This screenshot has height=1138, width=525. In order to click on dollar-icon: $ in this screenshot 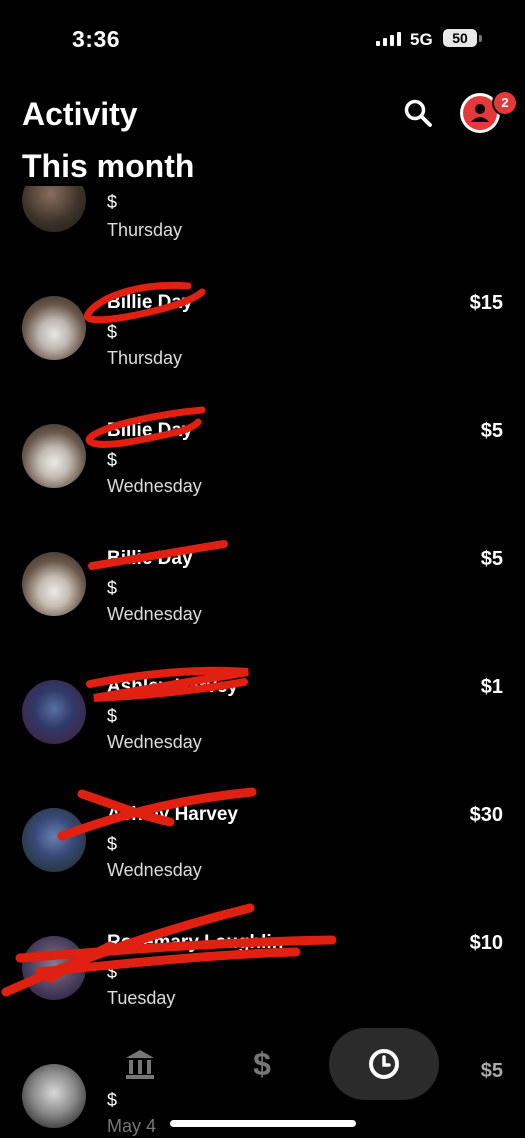, I will do `click(262, 1063)`.